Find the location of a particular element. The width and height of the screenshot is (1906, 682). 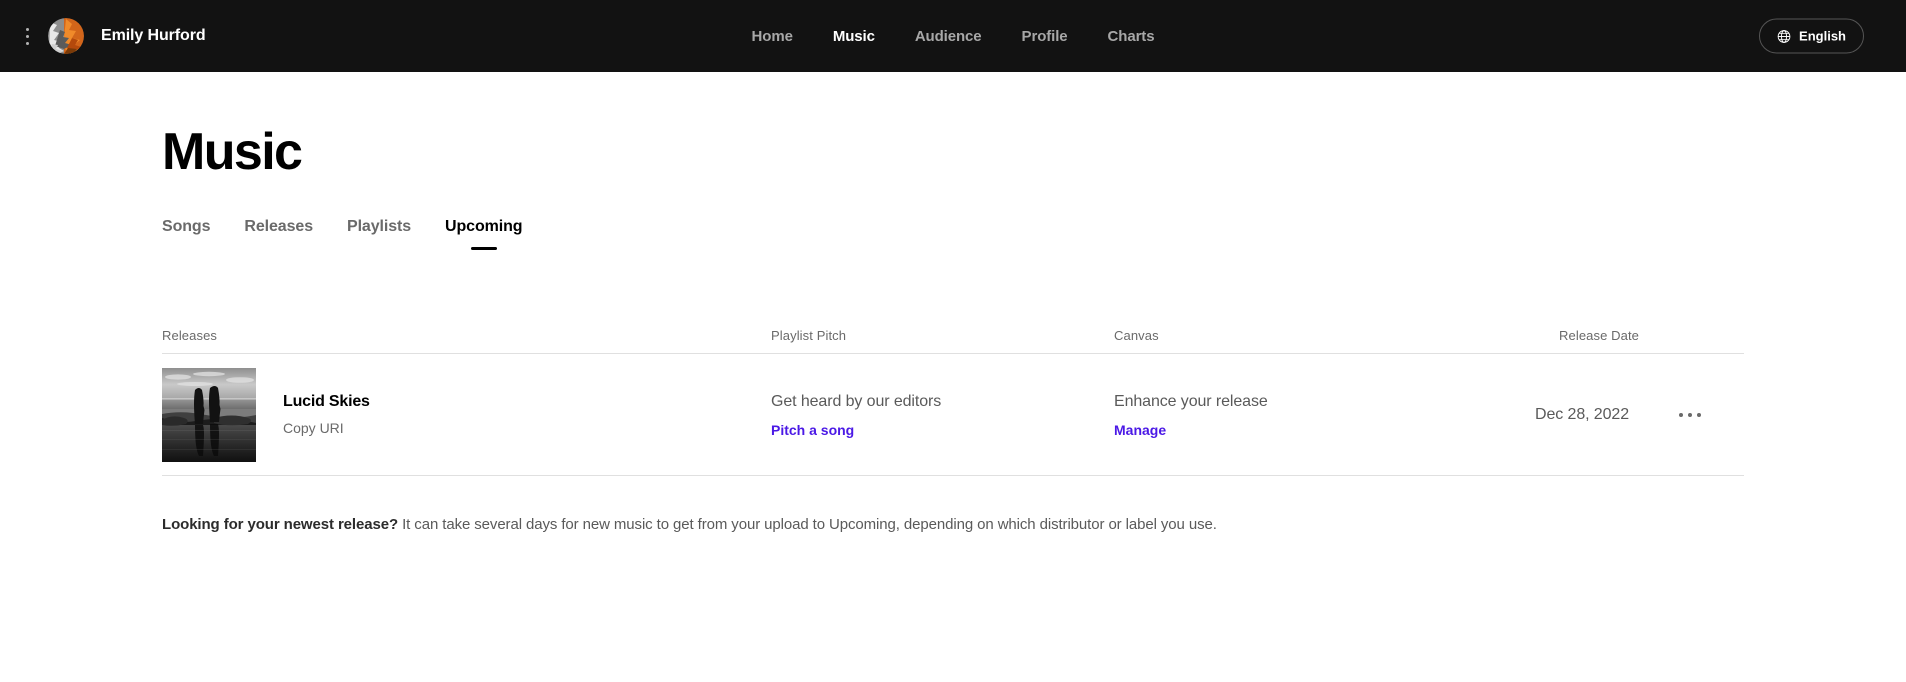

release-meta: Lucid Skies Copy URI is located at coordinates (326, 414).